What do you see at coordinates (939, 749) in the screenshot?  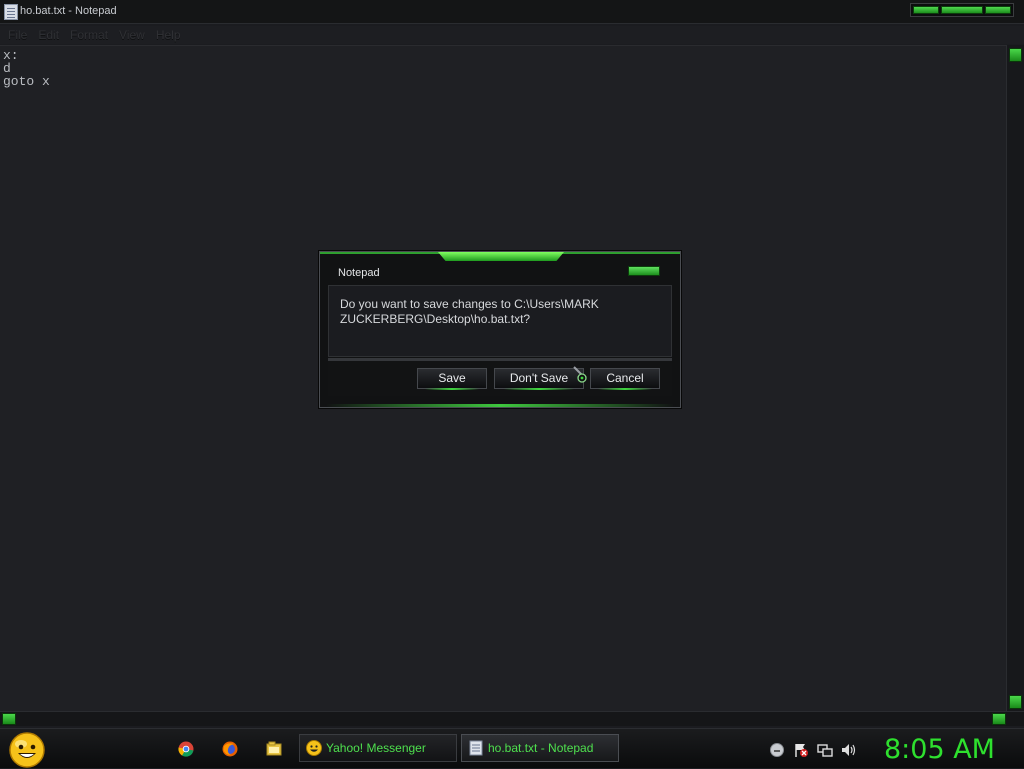 I see `clock: 8:05 AM` at bounding box center [939, 749].